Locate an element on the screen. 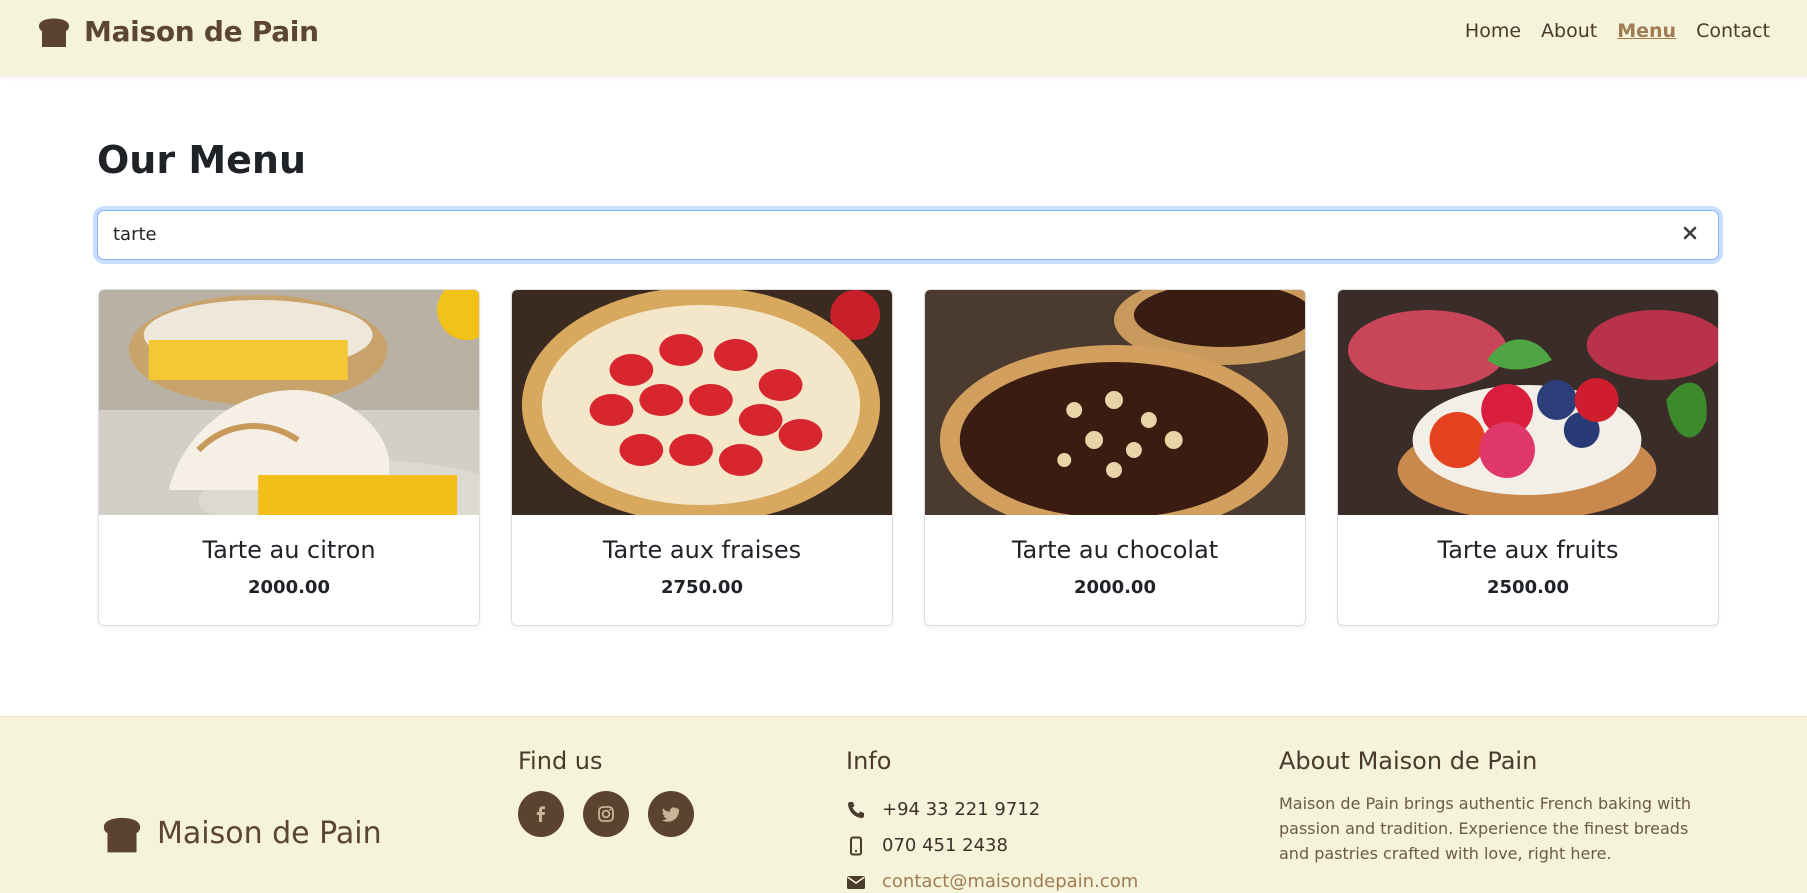 The height and width of the screenshot is (893, 1807). envelope-icon is located at coordinates (856, 882).